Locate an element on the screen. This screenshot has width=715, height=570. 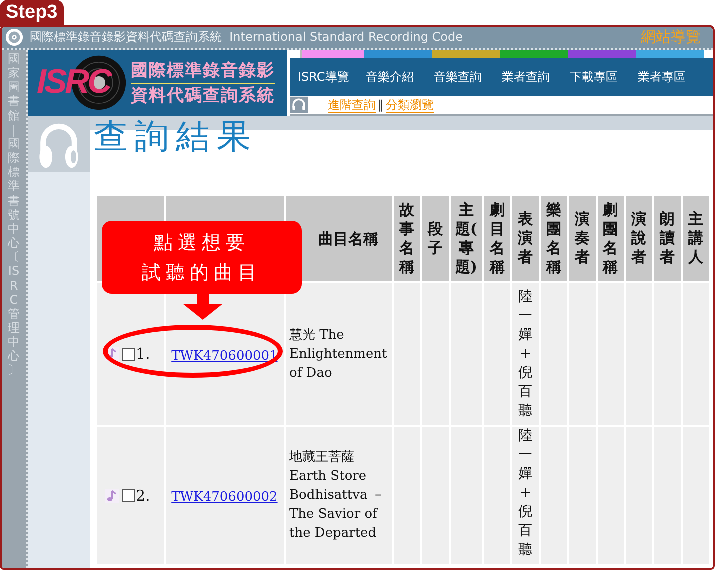
logo-title: 國際標準錄音錄影 is located at coordinates (203, 71).